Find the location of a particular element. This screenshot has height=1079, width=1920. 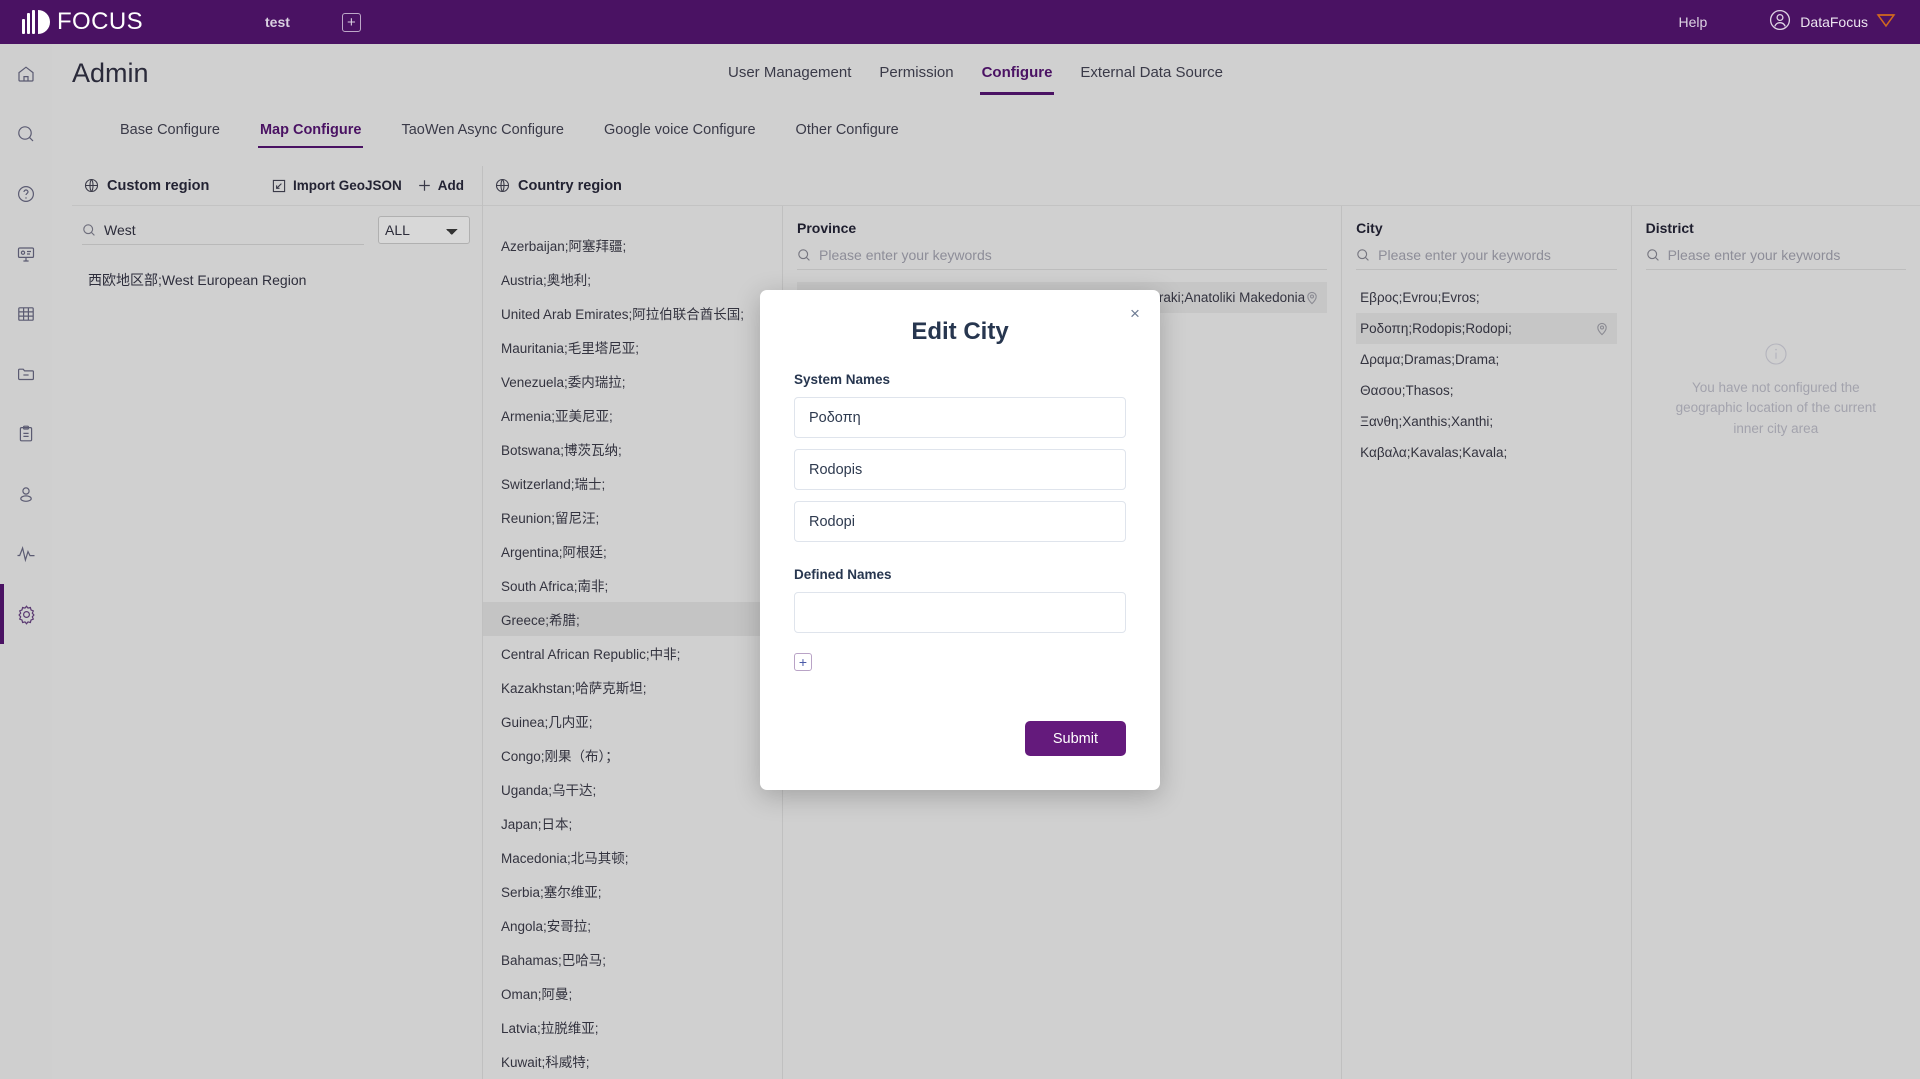

globe-icon is located at coordinates (502, 185).